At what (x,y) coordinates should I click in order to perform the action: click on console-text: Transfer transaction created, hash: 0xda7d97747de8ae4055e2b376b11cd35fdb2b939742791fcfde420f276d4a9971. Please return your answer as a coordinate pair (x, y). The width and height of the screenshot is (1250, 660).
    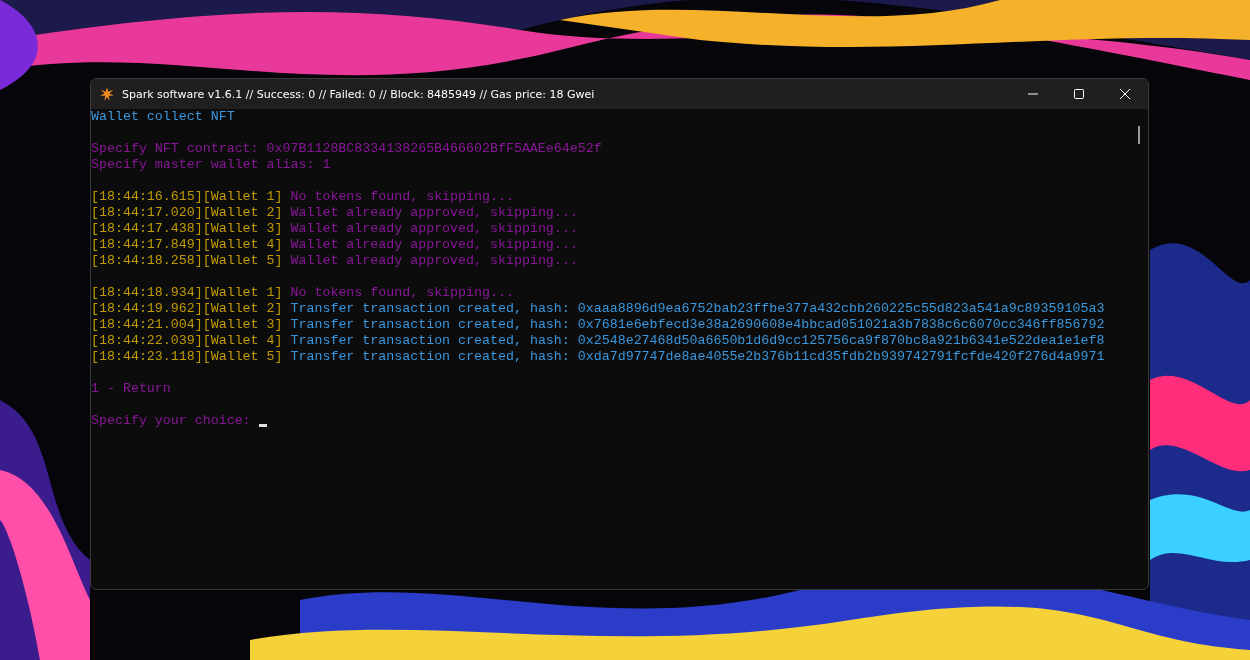
    Looking at the image, I should click on (697, 357).